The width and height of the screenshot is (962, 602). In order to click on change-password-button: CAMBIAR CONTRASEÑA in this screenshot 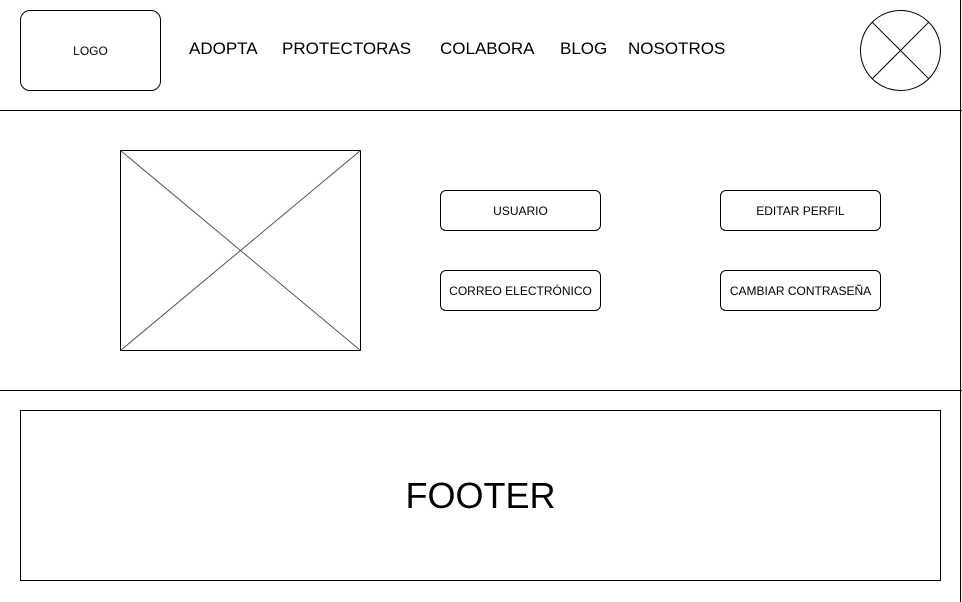, I will do `click(800, 290)`.